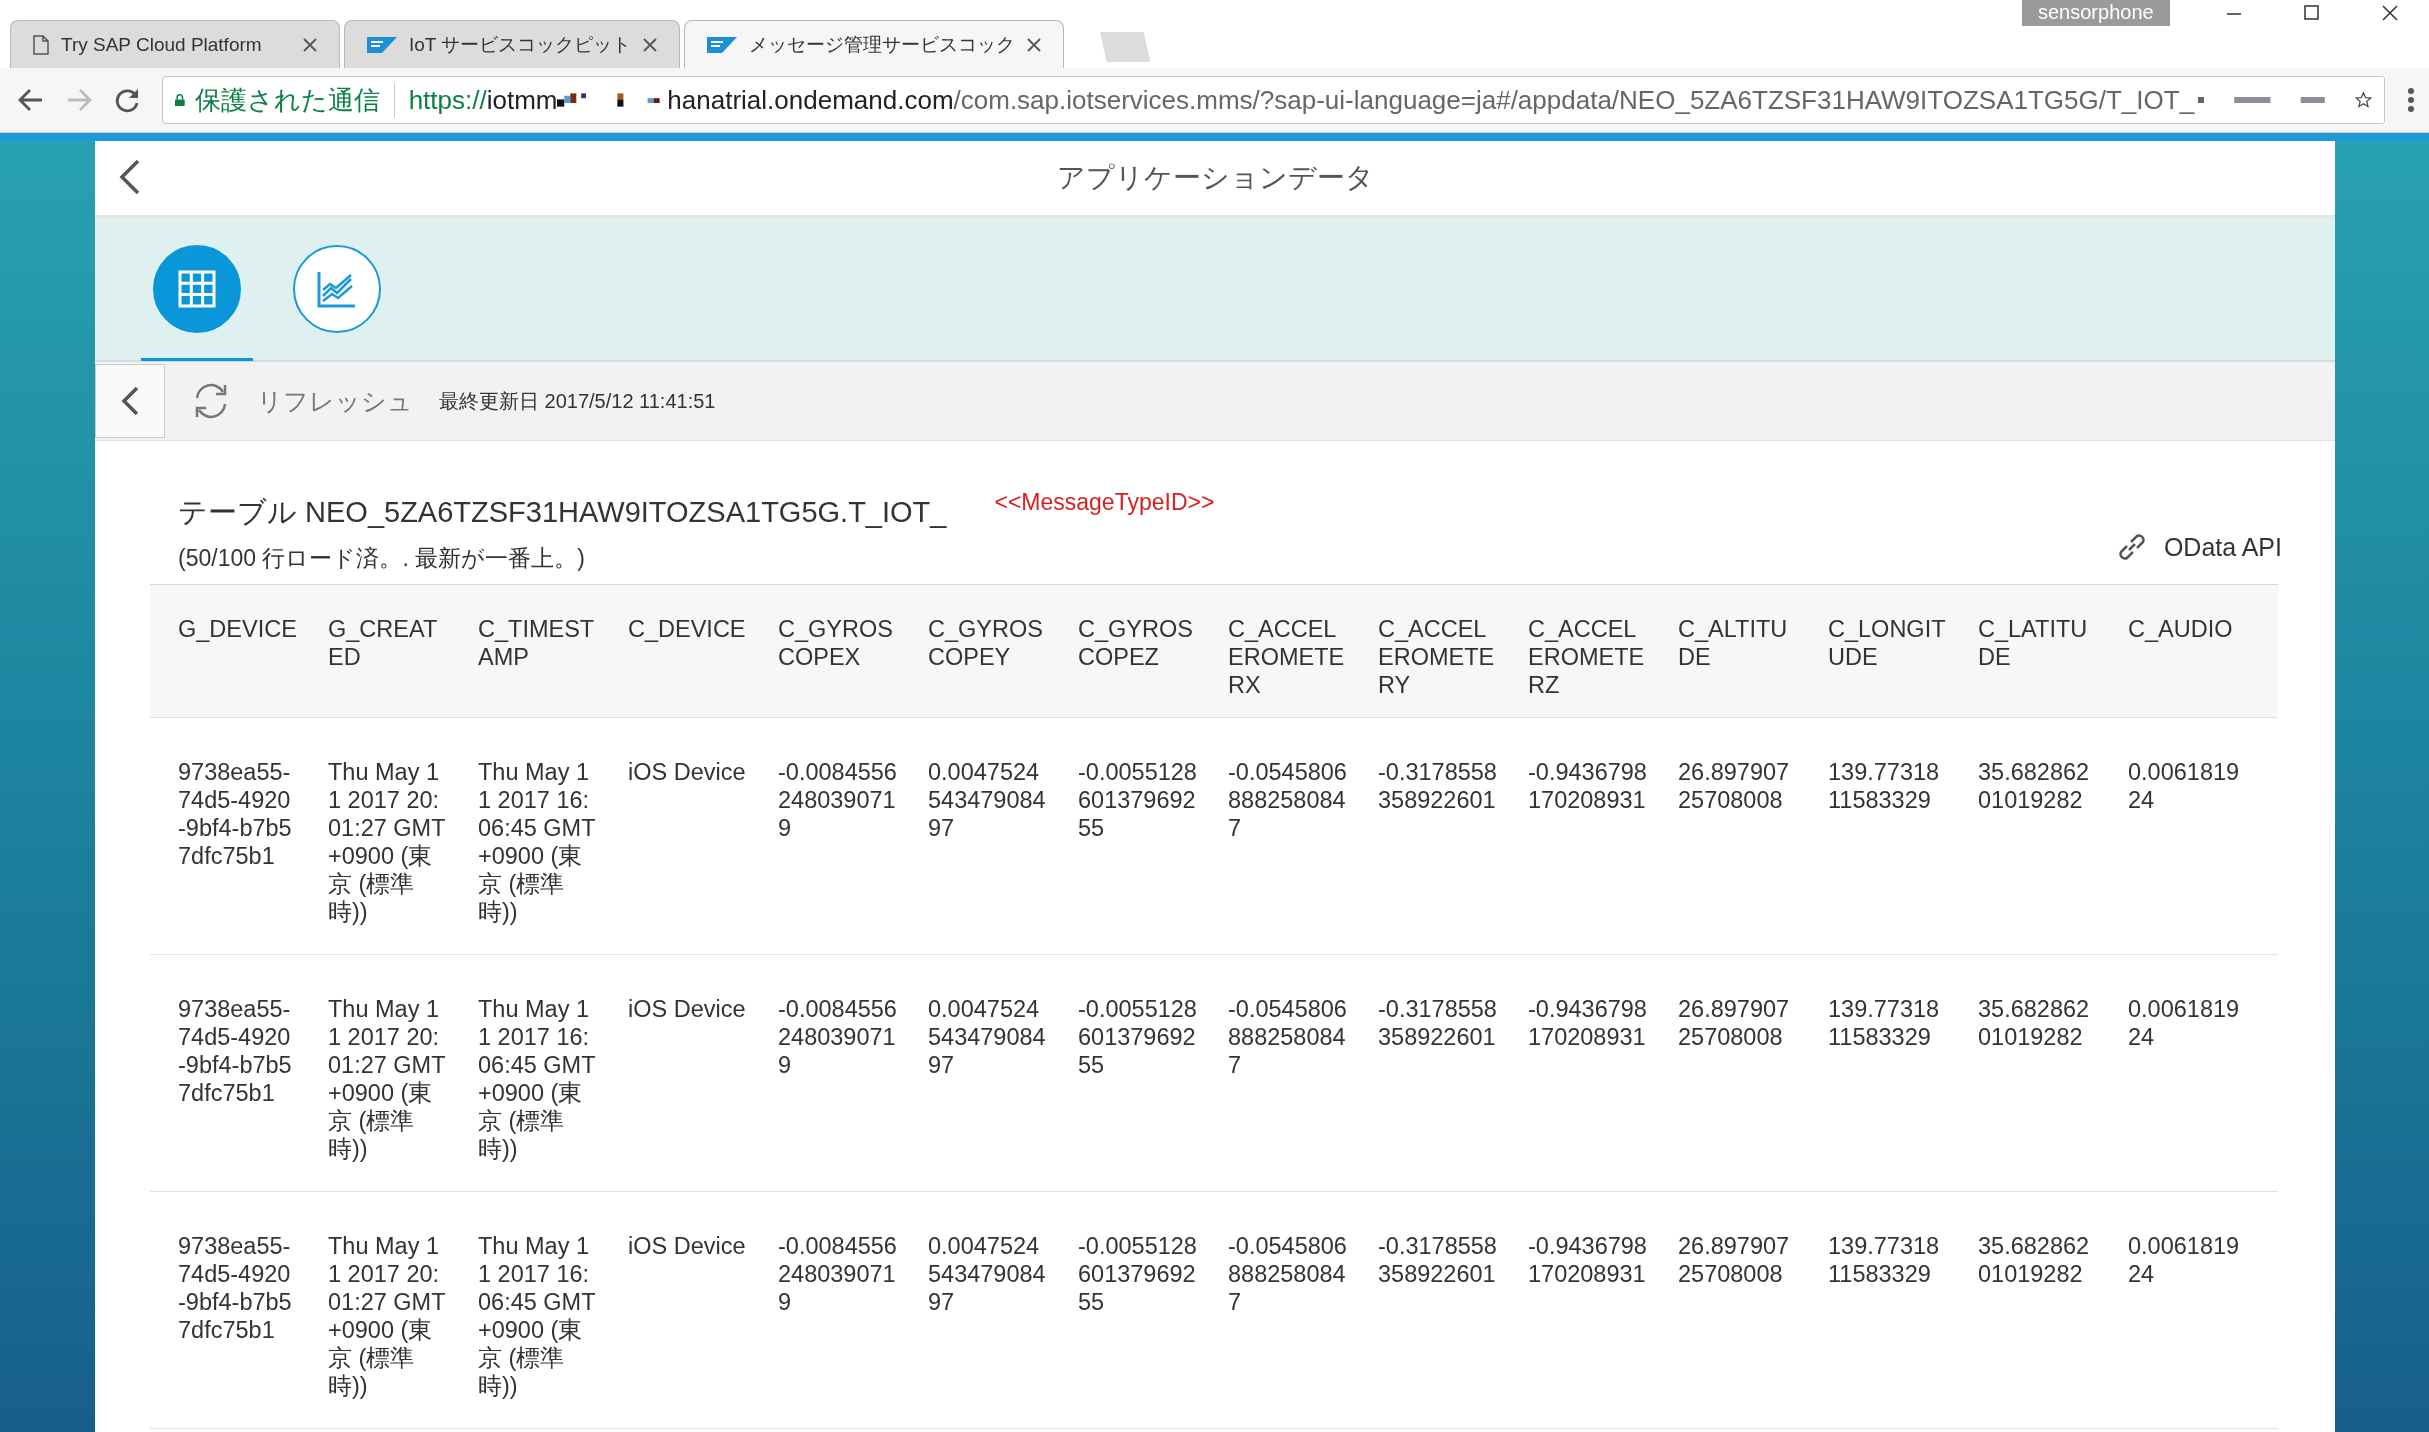 The width and height of the screenshot is (2429, 1432). What do you see at coordinates (810, 100) in the screenshot?
I see `url-host: hanatrial.ondemand.com` at bounding box center [810, 100].